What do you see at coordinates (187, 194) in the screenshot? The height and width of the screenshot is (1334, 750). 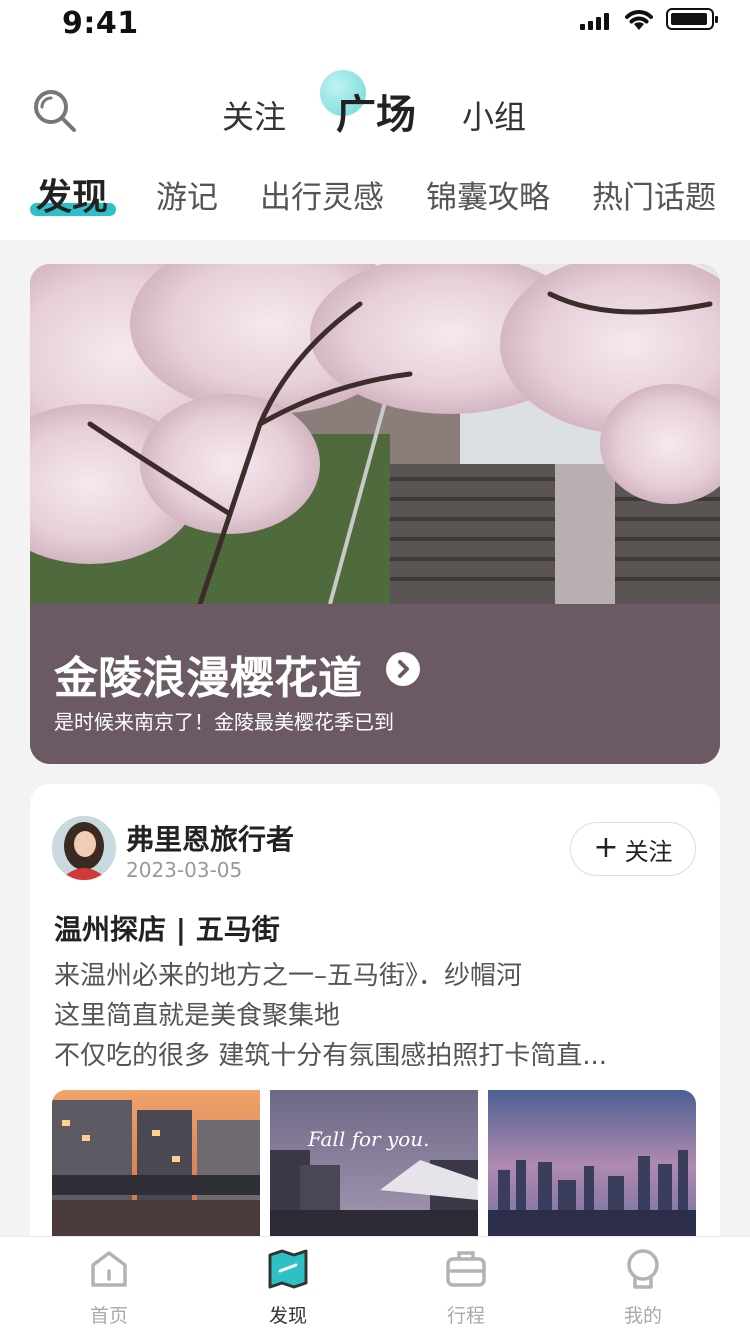 I see `subtab-travelogue: 游记` at bounding box center [187, 194].